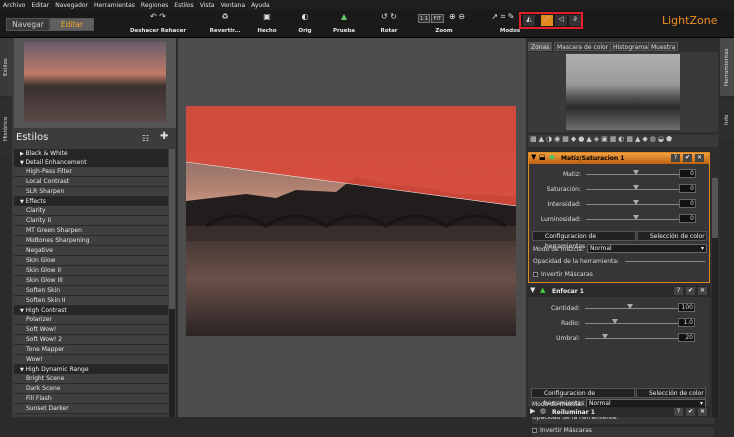  I want to click on style-item: Local Contrast, so click(91, 182).